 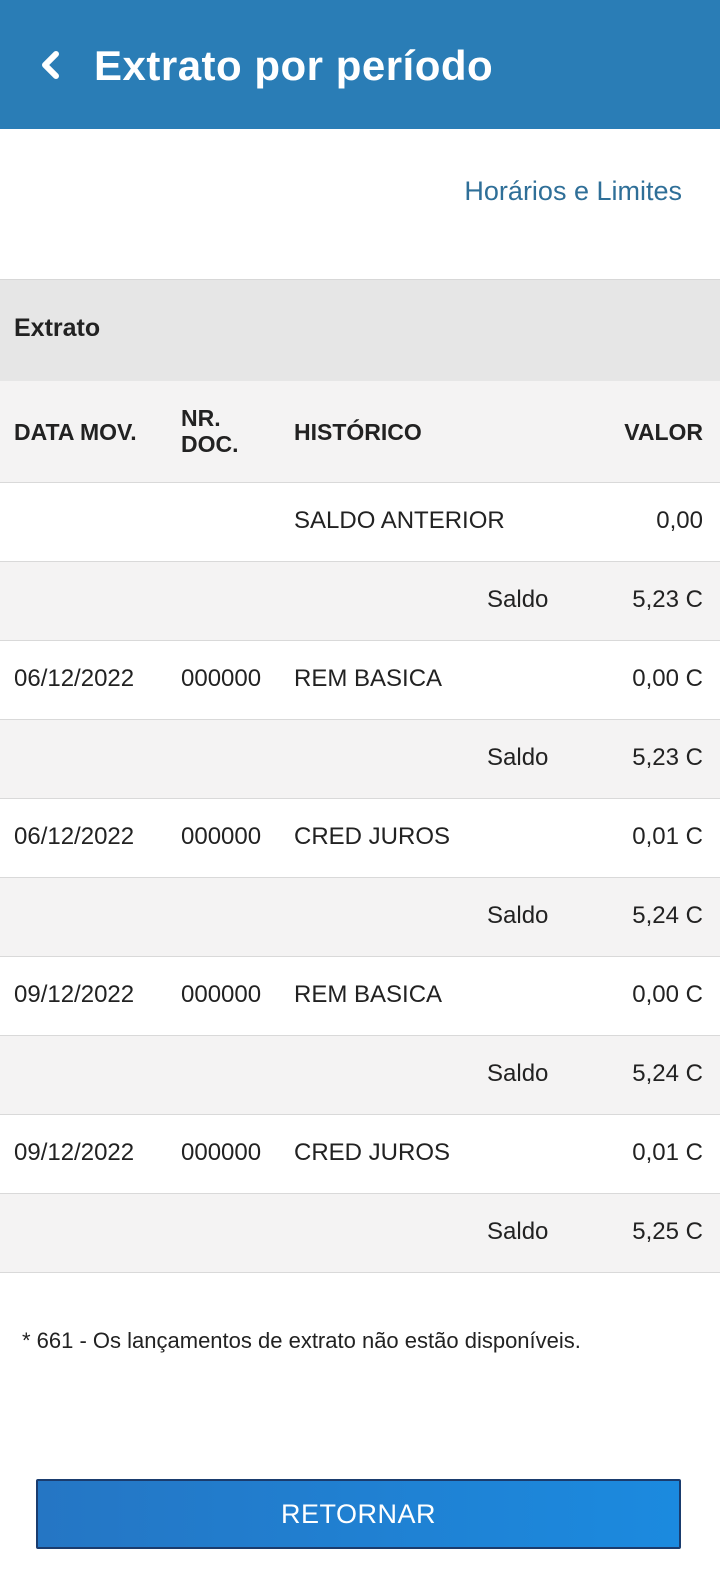 What do you see at coordinates (360, 1233) in the screenshot?
I see `balance-row: Saldo 5,25 C` at bounding box center [360, 1233].